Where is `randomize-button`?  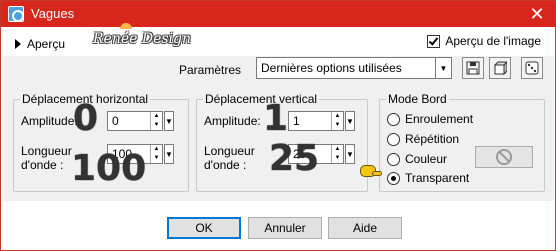 randomize-button is located at coordinates (532, 68).